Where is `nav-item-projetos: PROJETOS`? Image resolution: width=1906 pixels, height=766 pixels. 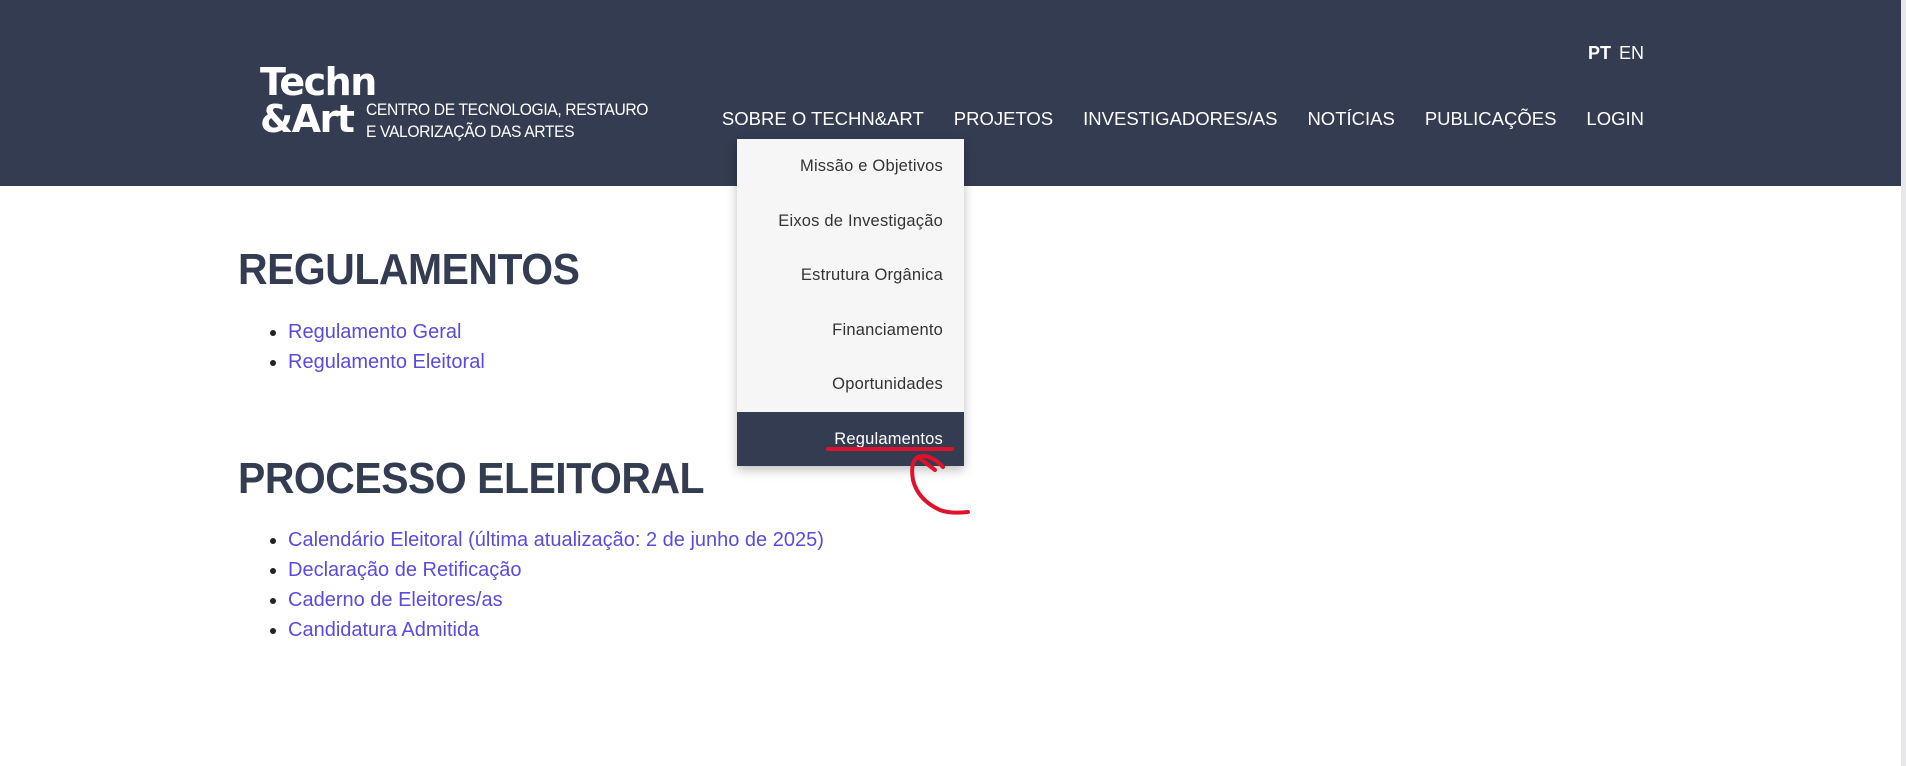
nav-item-projetos: PROJETOS is located at coordinates (1003, 119).